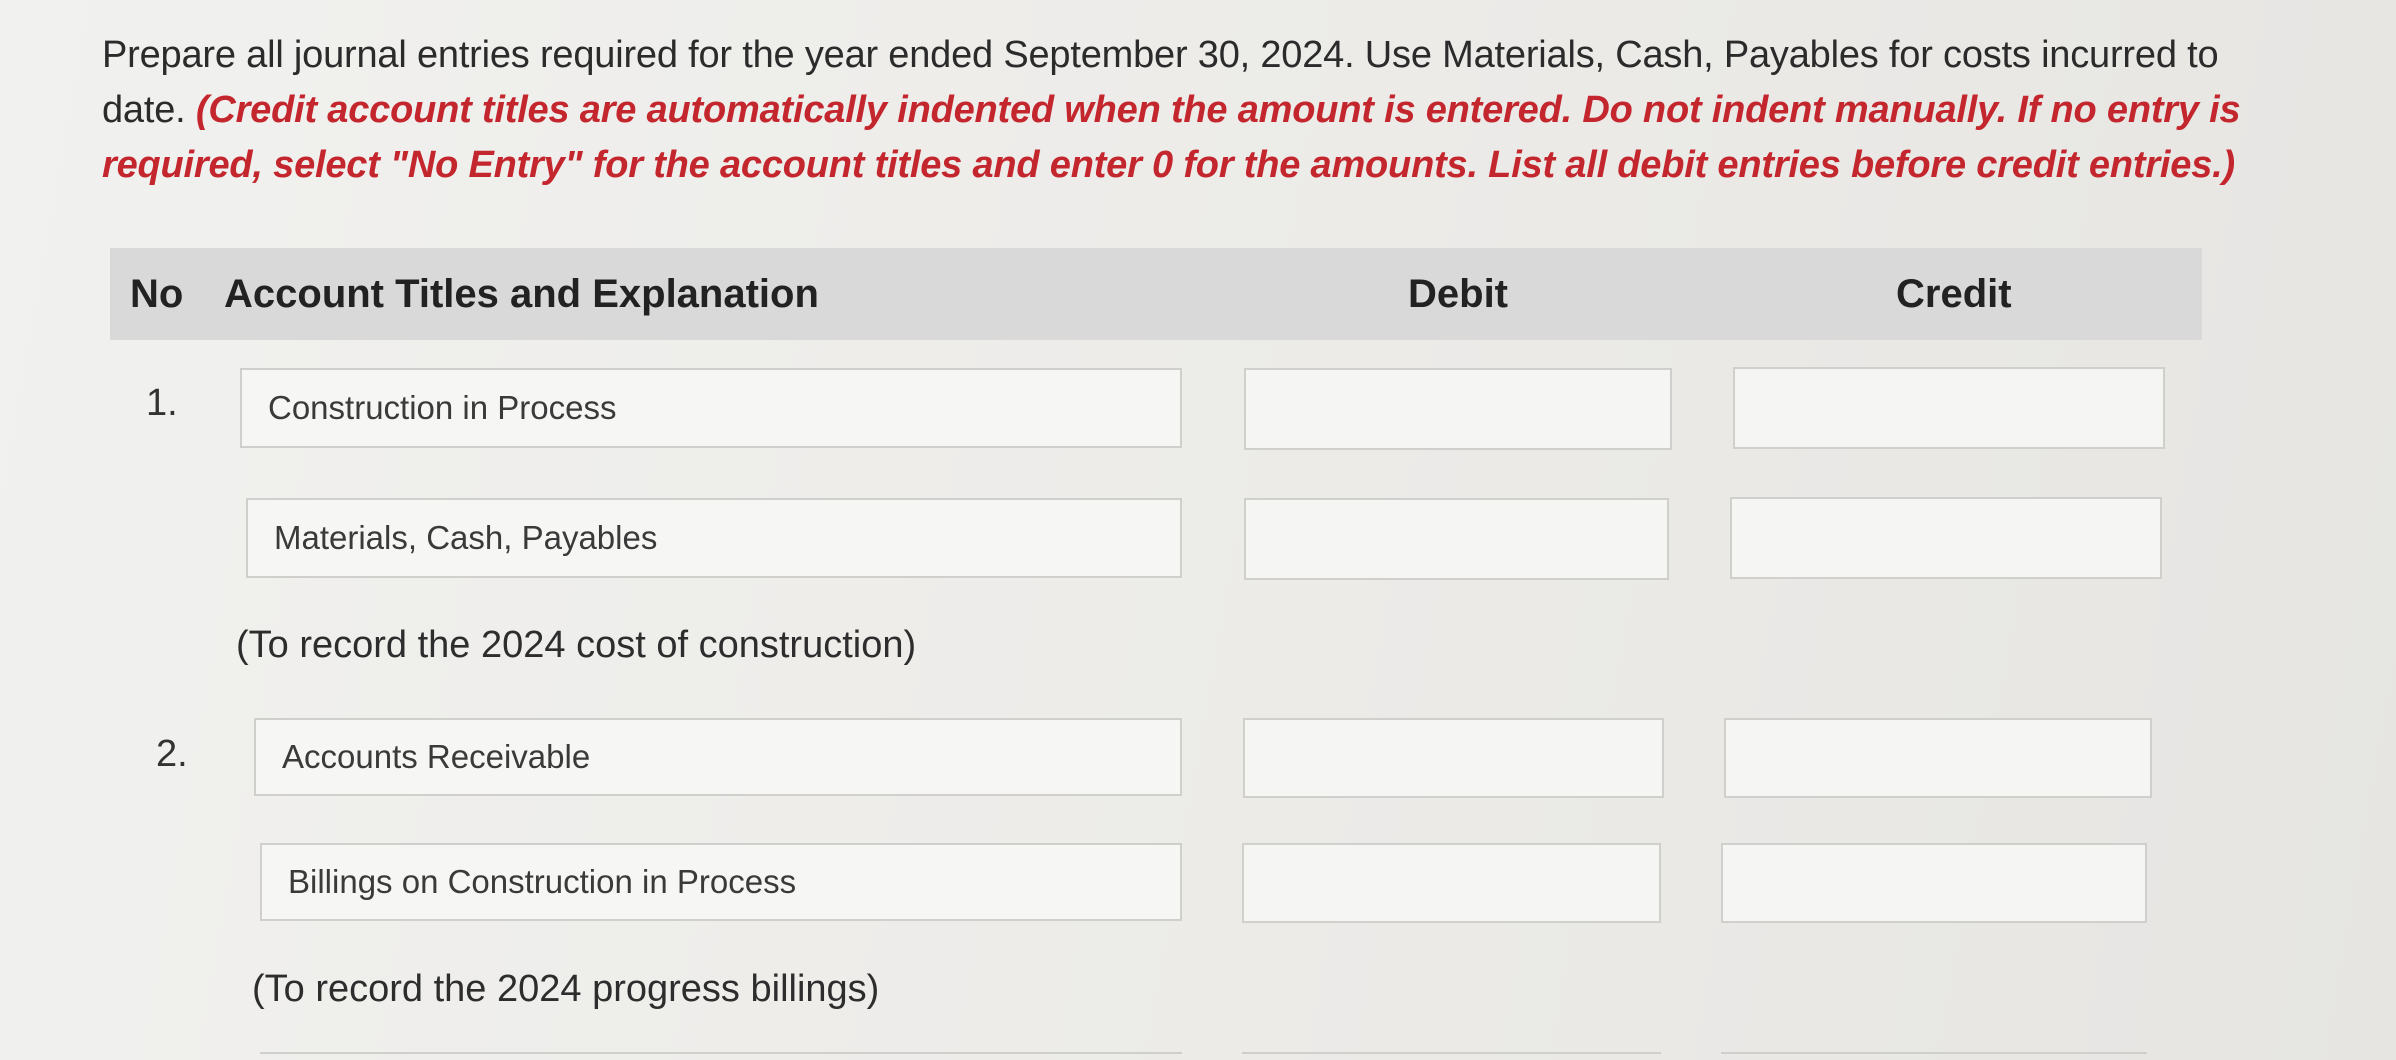  I want to click on header-account-titles: Account Titles and Explanation, so click(521, 294).